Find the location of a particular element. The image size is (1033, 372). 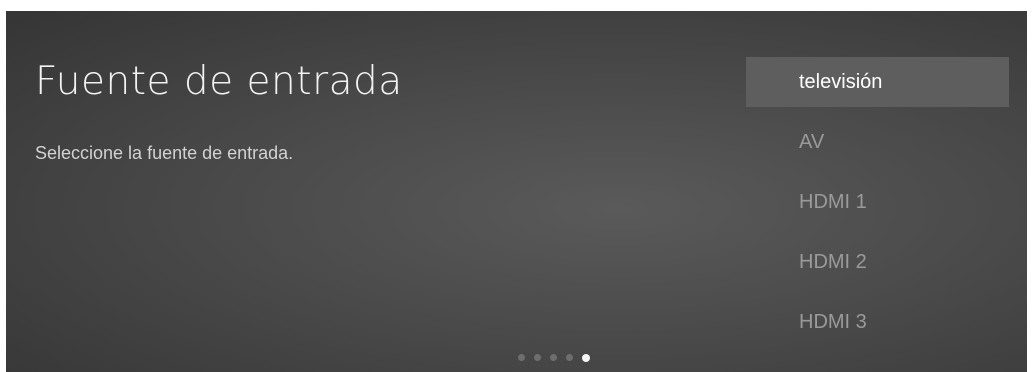

page-indicator is located at coordinates (554, 357).